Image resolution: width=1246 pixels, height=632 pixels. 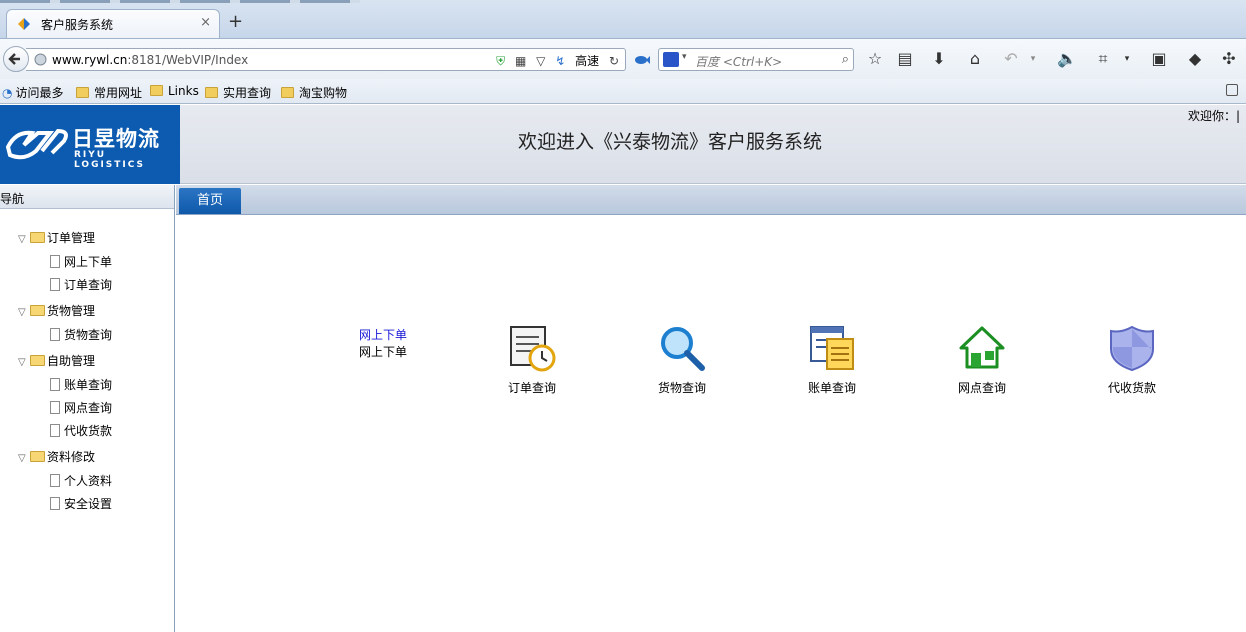 I want to click on tree-item-order-query: 订单查询, so click(x=81, y=284).